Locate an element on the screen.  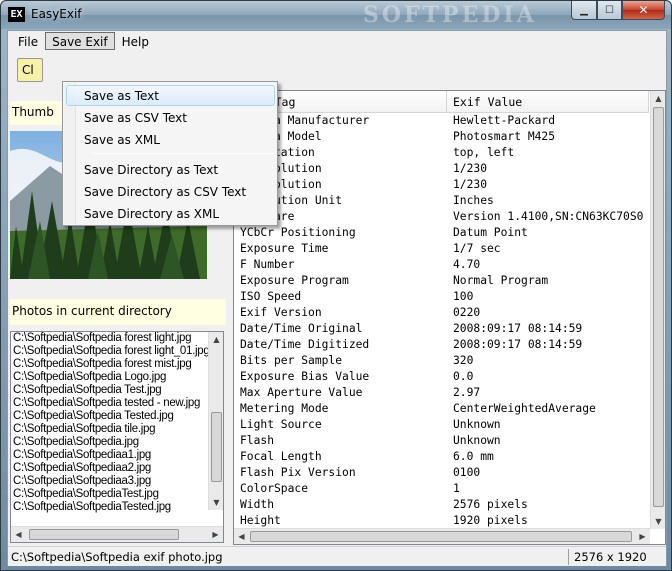
toolbar-button: Cl is located at coordinates (30, 70).